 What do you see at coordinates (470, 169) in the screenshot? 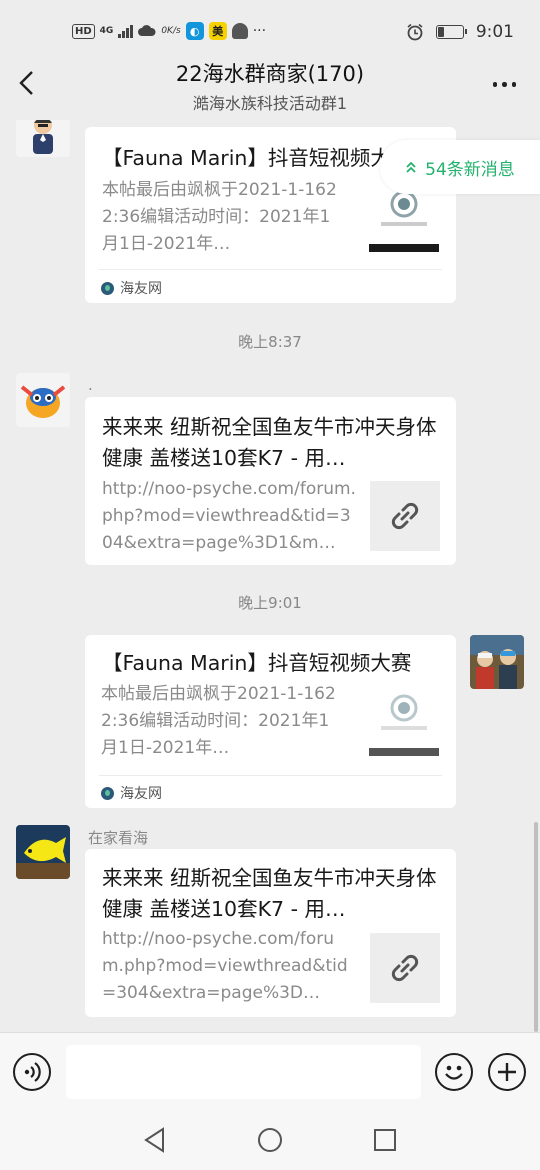
I see `new-messages-label: 54条新消息` at bounding box center [470, 169].